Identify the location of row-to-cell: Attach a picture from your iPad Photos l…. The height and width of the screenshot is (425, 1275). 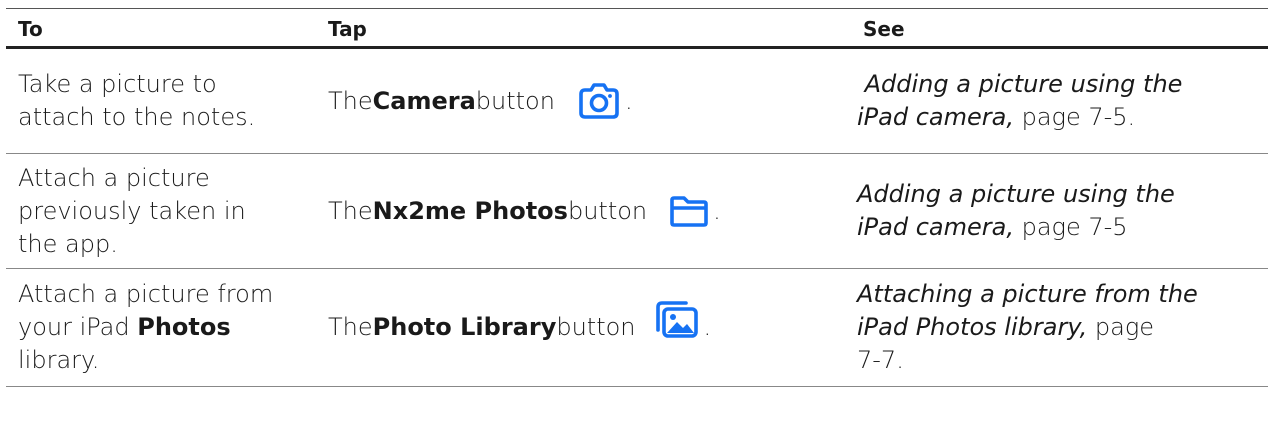
(161, 327).